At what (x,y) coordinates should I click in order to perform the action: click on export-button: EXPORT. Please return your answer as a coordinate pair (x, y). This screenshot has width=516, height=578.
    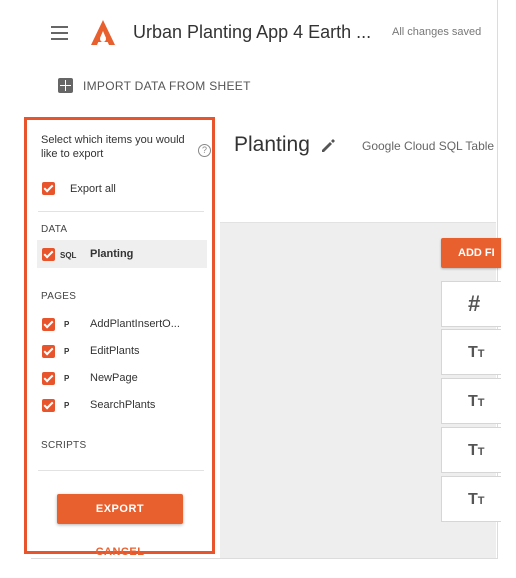
    Looking at the image, I should click on (120, 509).